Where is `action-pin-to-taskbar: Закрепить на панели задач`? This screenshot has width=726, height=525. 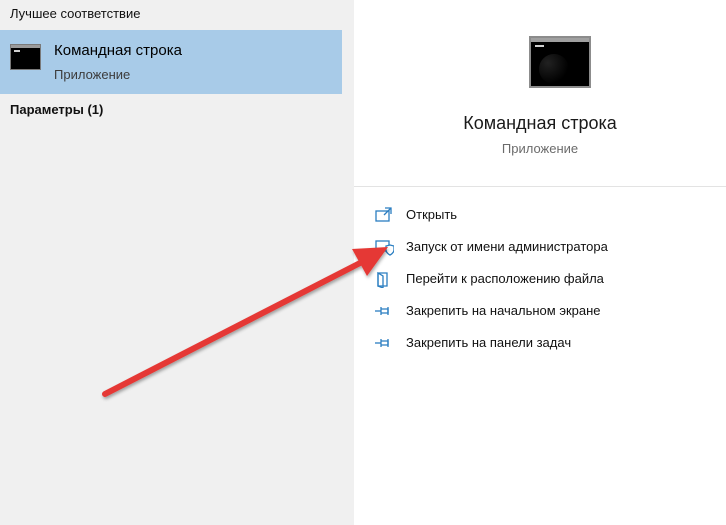
action-pin-to-taskbar: Закрепить на панели задач is located at coordinates (544, 344).